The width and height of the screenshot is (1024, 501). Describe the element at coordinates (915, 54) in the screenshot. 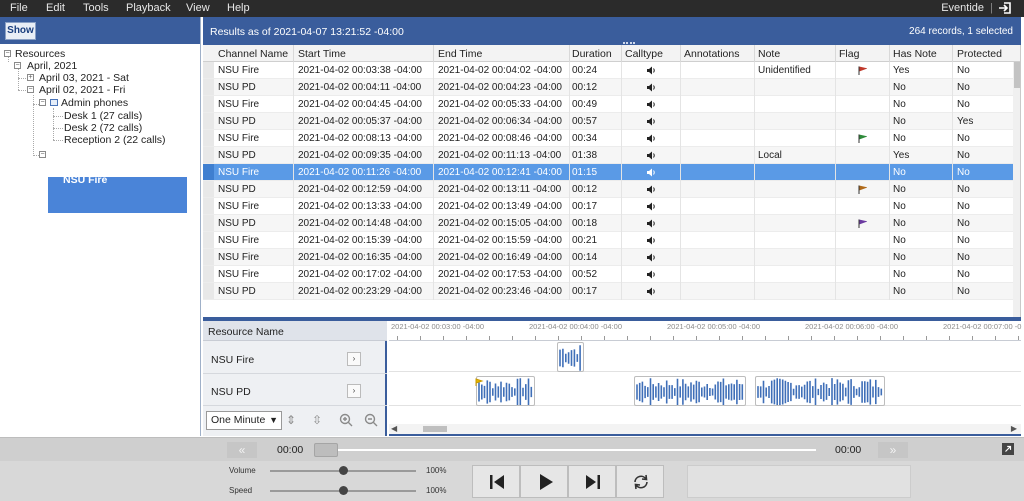

I see `column-header-has-note: Has Note` at that location.